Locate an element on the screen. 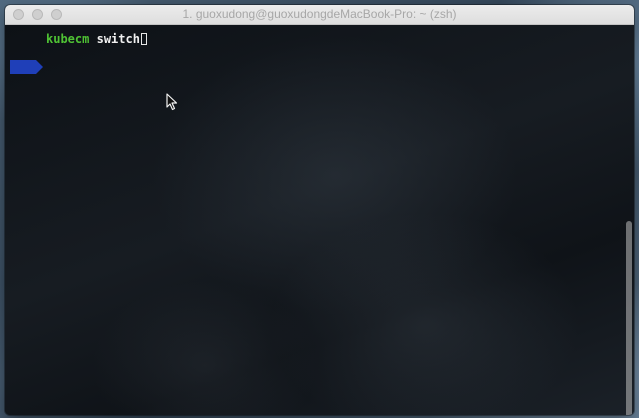 This screenshot has width=639, height=418. zoom-button is located at coordinates (56, 14).